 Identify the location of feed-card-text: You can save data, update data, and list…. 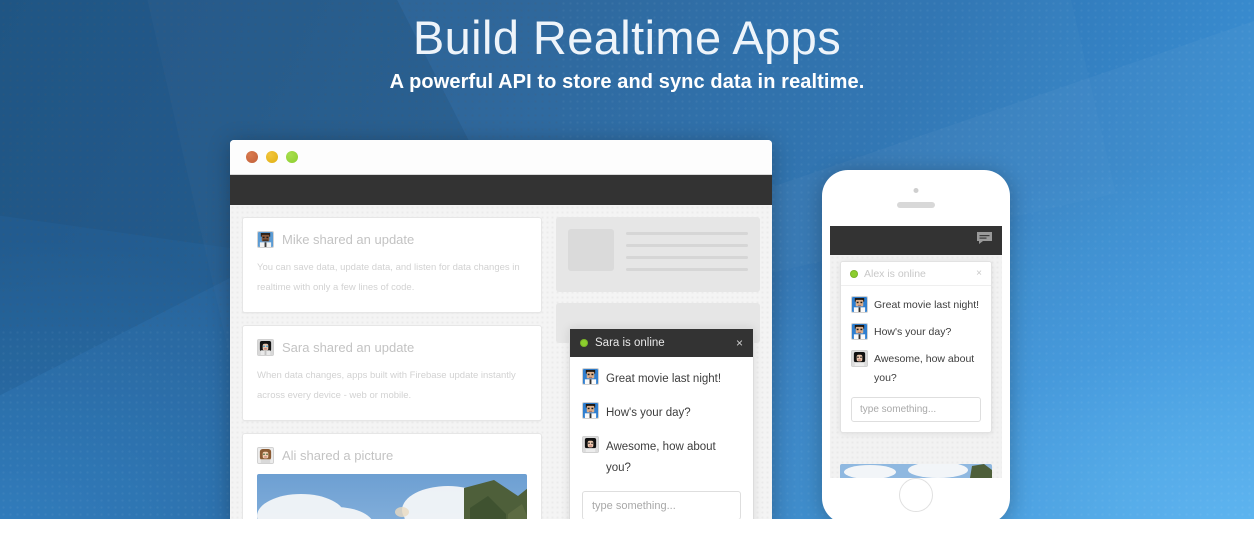
(388, 277).